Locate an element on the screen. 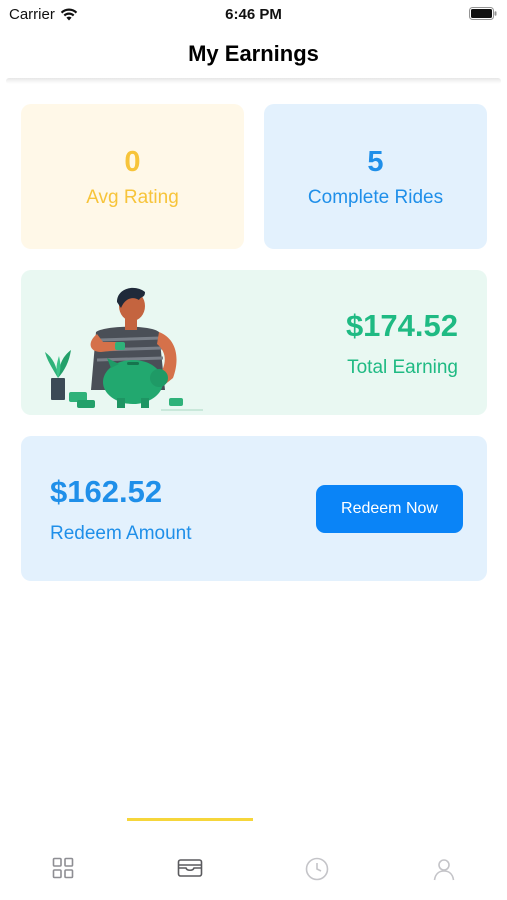 This screenshot has width=507, height=900. header-divider is located at coordinates (253, 81).